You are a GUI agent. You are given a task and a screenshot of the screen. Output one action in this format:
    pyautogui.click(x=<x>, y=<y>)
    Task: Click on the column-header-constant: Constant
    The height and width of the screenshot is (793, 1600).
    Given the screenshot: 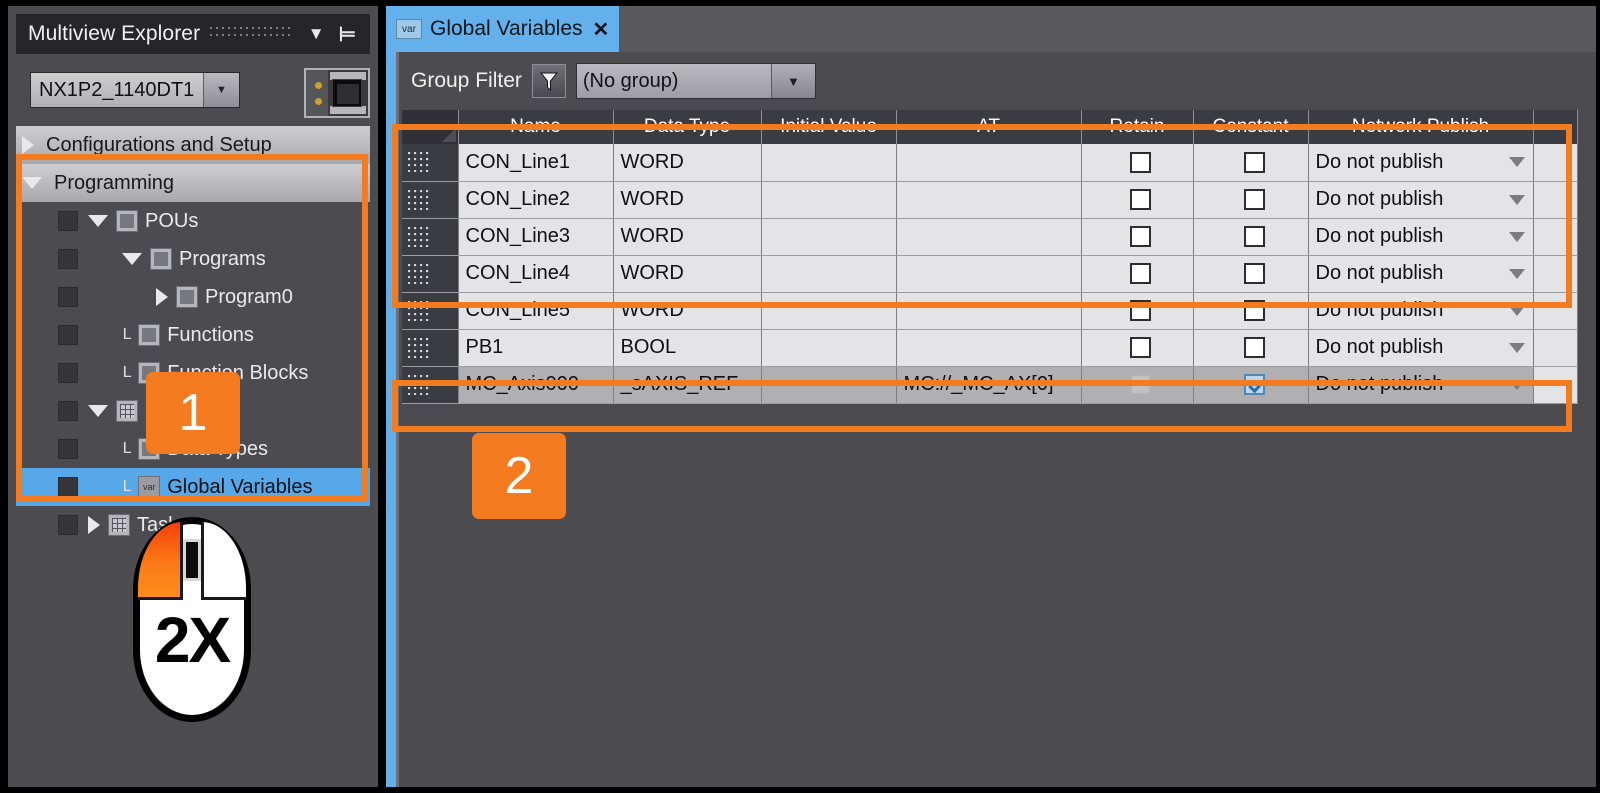 What is the action you would take?
    pyautogui.click(x=1251, y=127)
    